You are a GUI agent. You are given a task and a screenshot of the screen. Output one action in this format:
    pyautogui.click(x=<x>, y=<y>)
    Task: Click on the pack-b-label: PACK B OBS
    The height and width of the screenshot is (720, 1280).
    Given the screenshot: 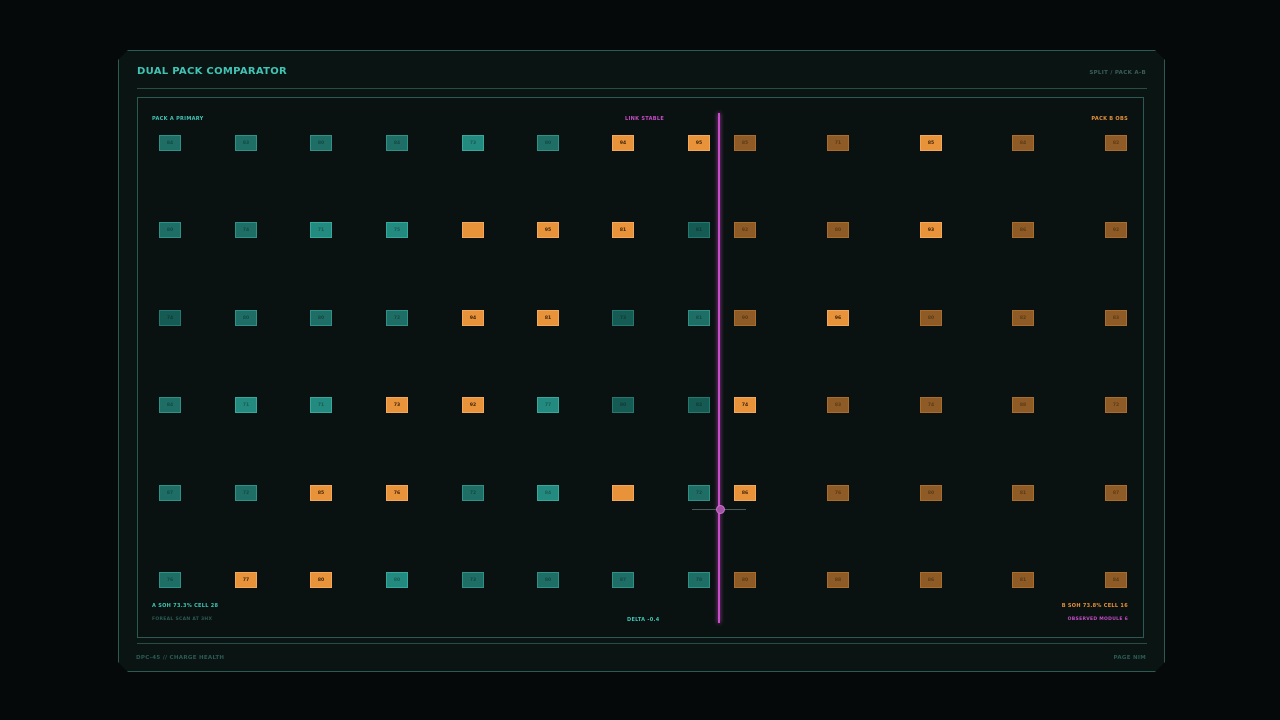 What is the action you would take?
    pyautogui.click(x=1109, y=119)
    